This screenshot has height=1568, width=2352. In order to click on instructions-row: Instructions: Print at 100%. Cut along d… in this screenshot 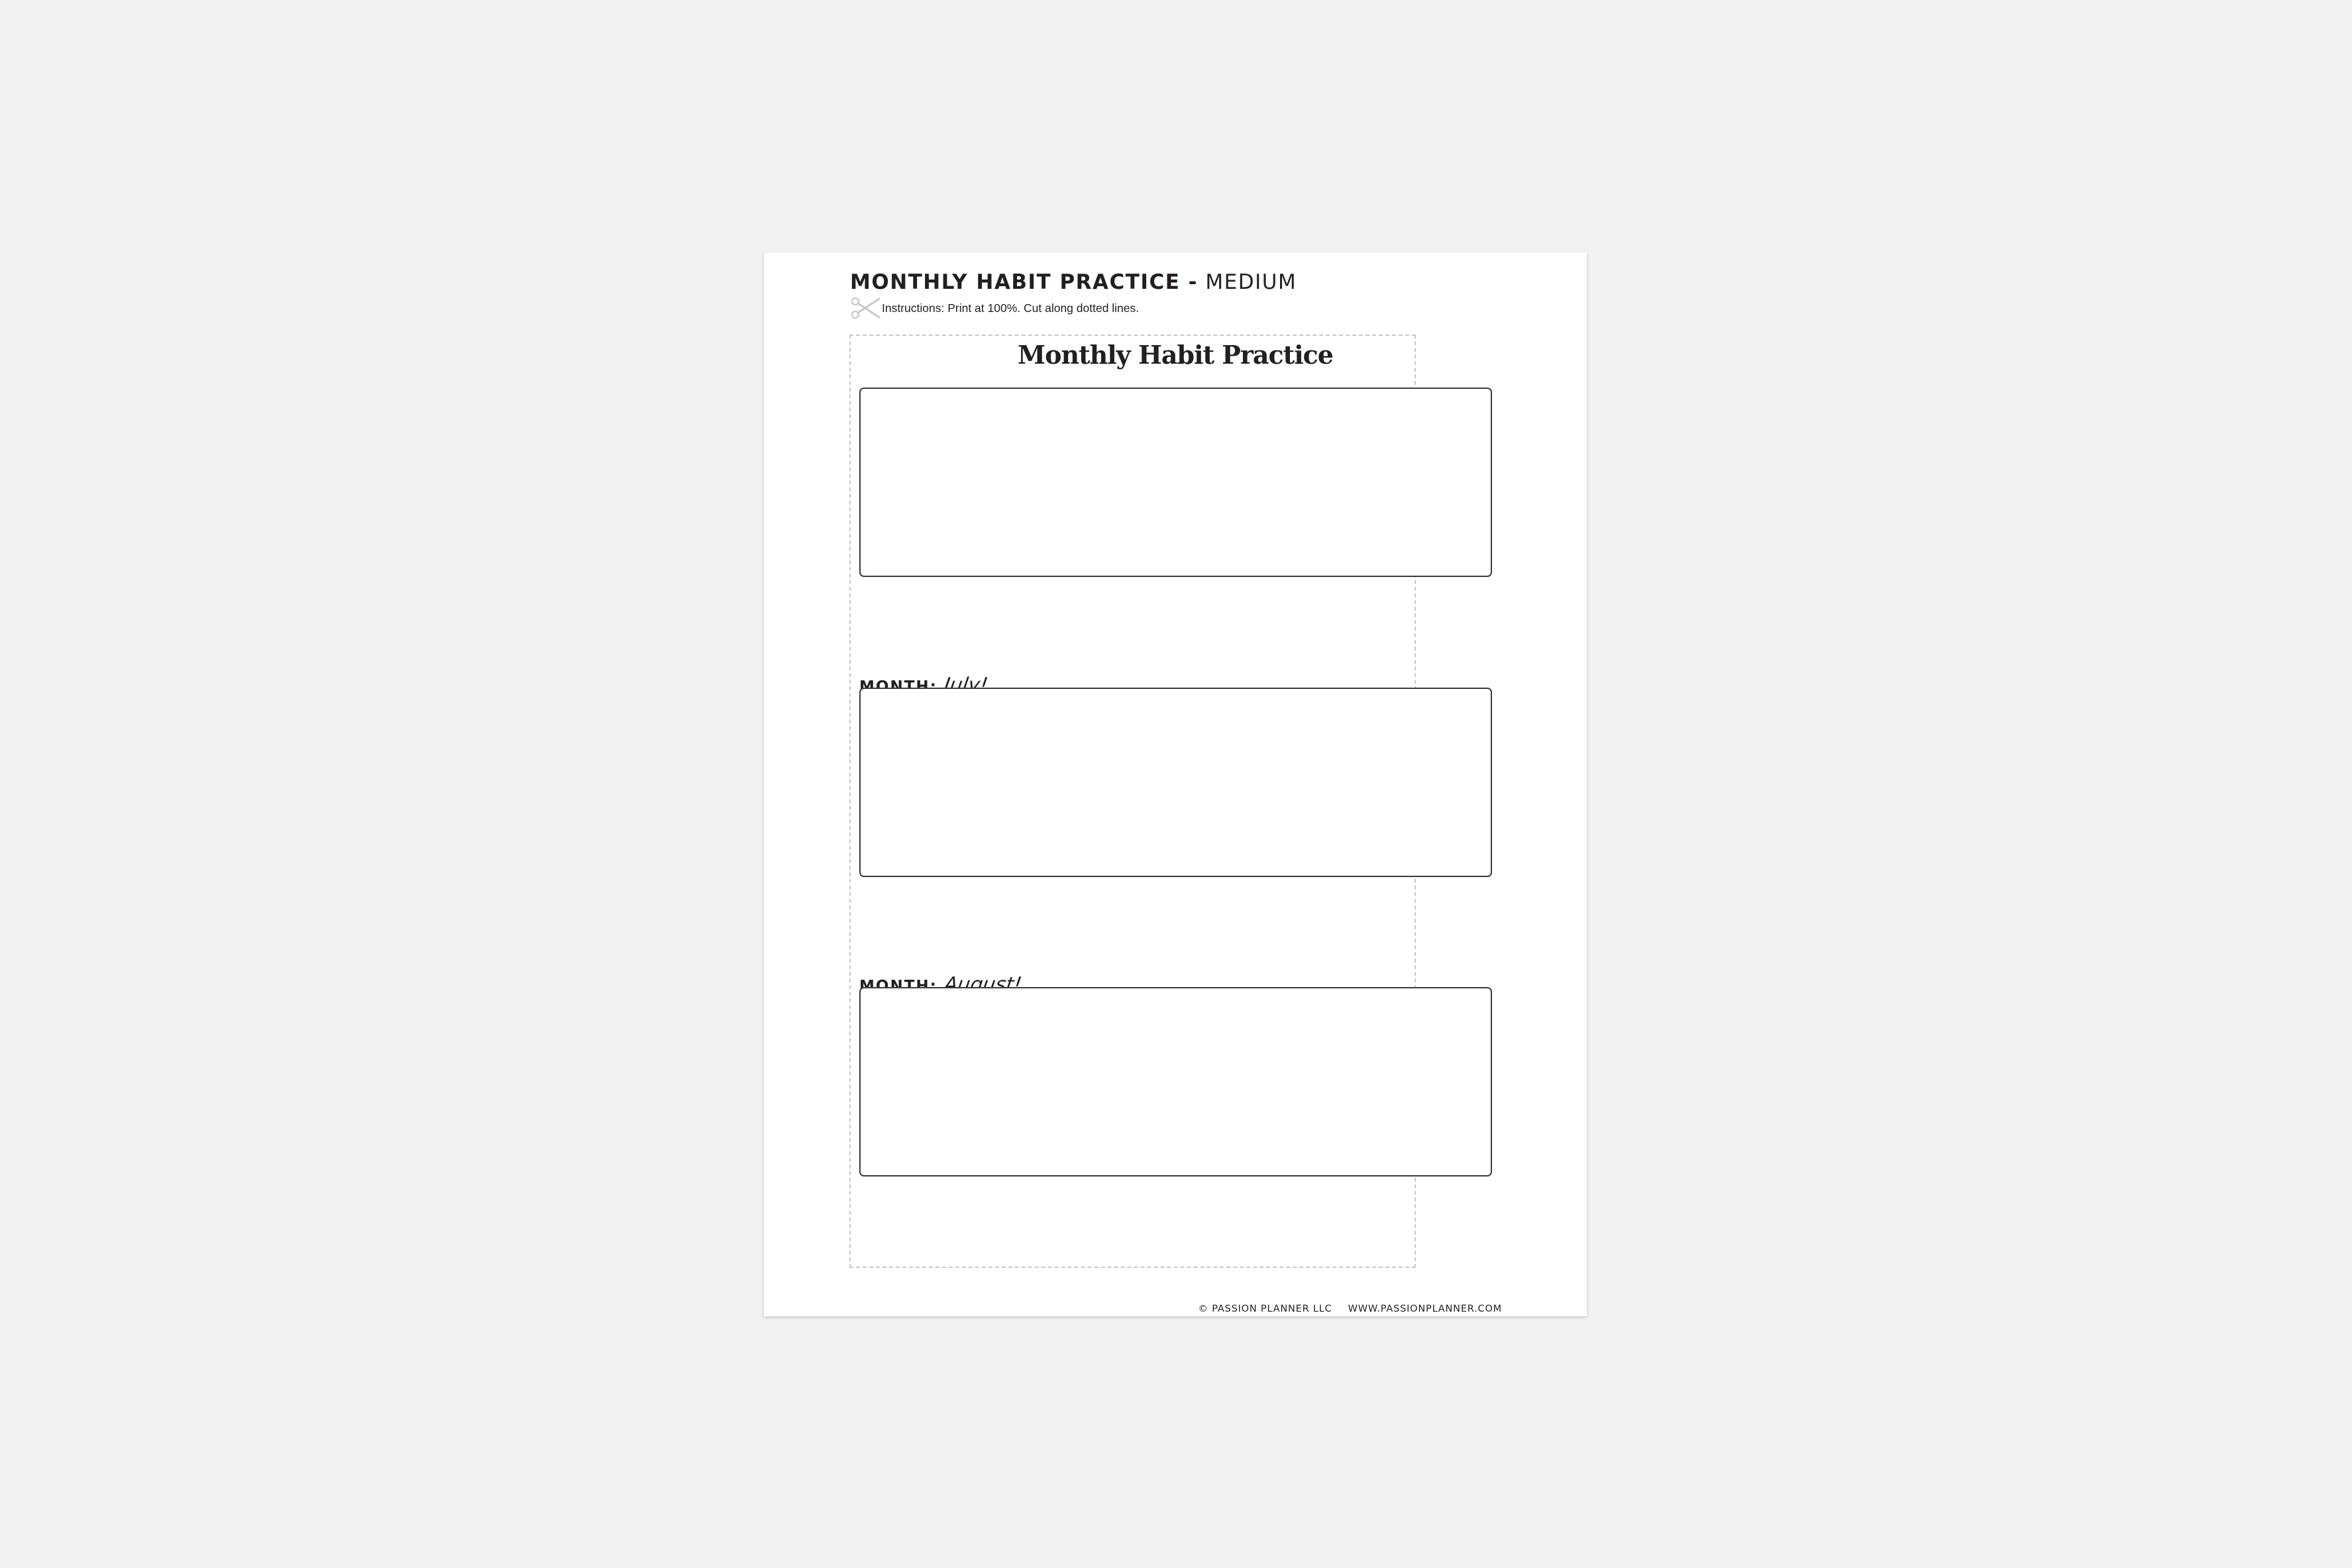, I will do `click(994, 308)`.